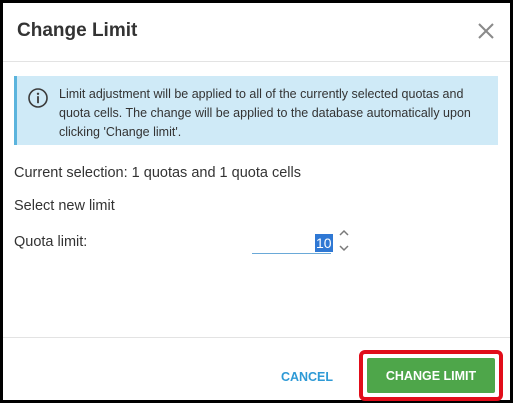  What do you see at coordinates (291, 243) in the screenshot?
I see `quota-limit-input` at bounding box center [291, 243].